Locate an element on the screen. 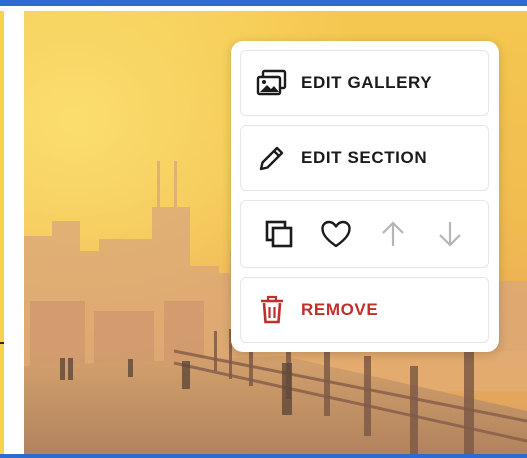 Image resolution: width=527 pixels, height=458 pixels. duplicate-icon is located at coordinates (279, 234).